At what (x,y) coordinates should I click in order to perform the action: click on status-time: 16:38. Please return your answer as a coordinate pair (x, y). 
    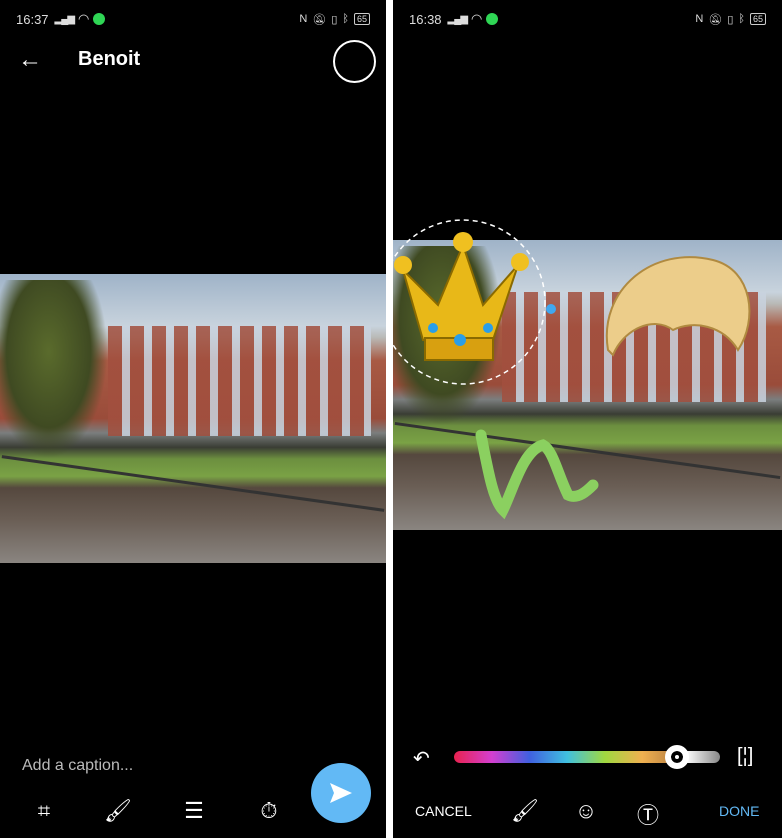
    Looking at the image, I should click on (425, 19).